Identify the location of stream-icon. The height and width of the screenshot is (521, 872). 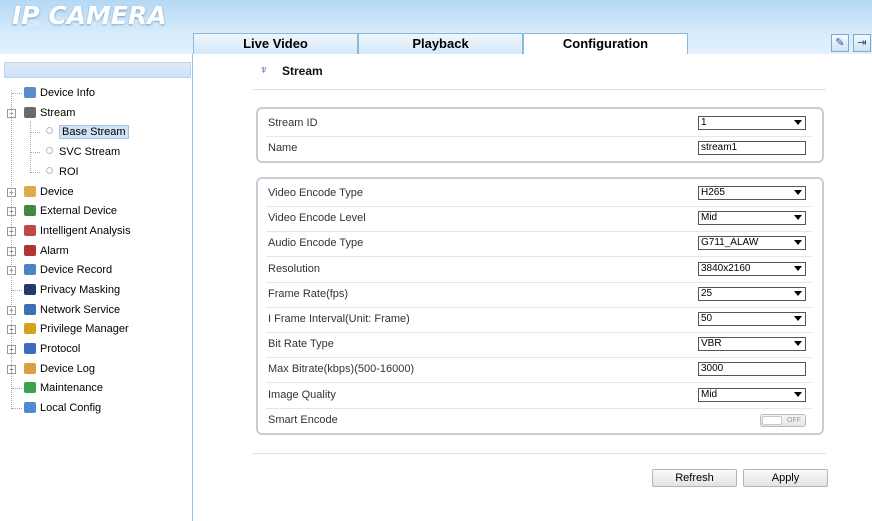
(30, 112).